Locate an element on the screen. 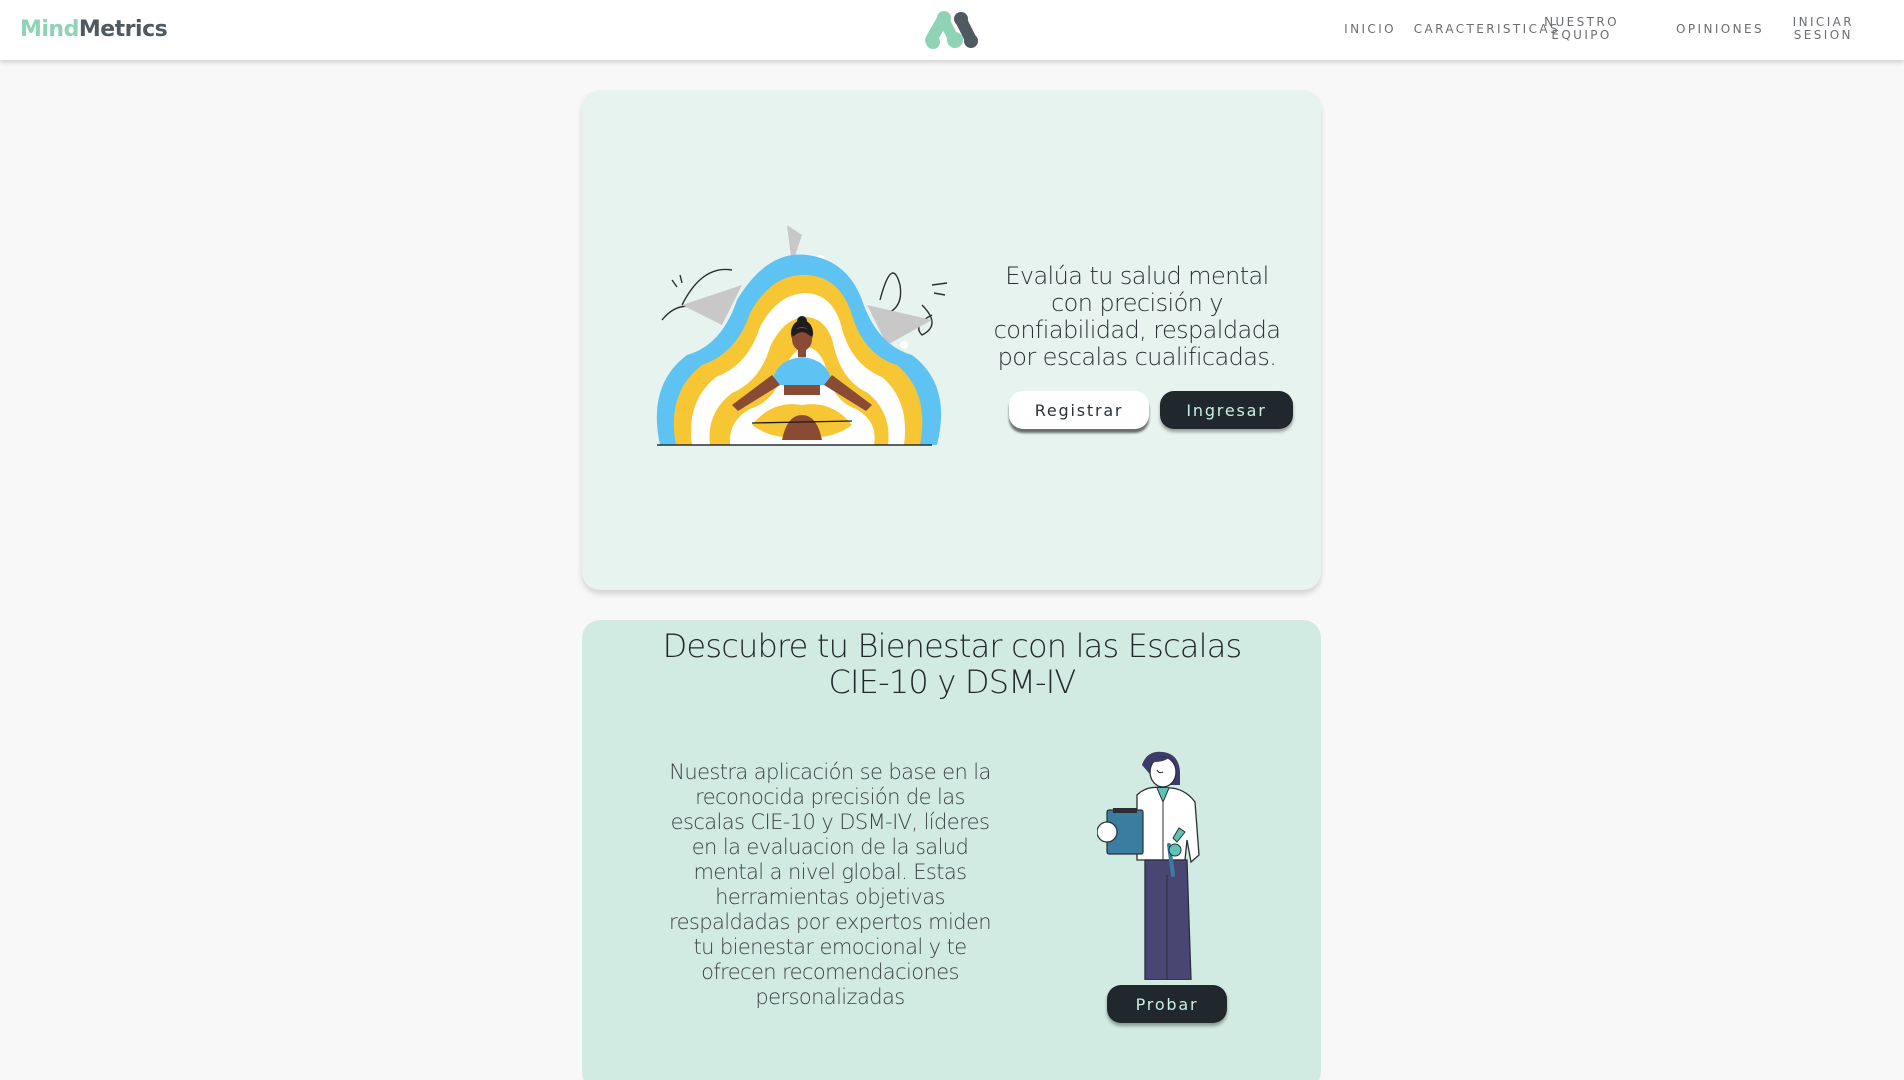  nav-link-nuestro-equipo: NUESTRO EQUIPO is located at coordinates (1581, 29).